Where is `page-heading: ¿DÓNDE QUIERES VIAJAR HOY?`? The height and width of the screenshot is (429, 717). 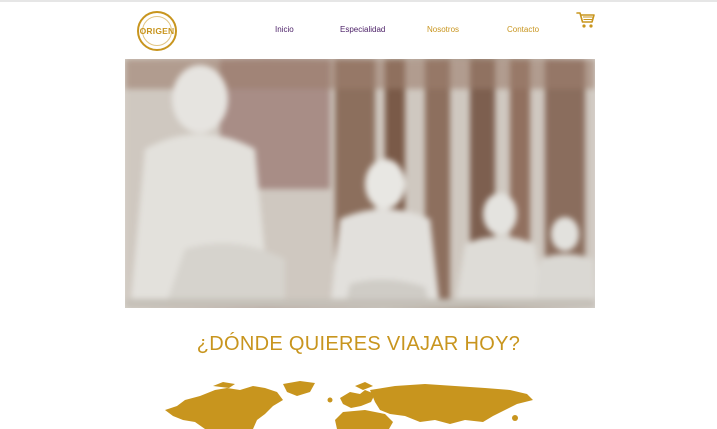
page-heading: ¿DÓNDE QUIERES VIAJAR HOY? is located at coordinates (358, 344).